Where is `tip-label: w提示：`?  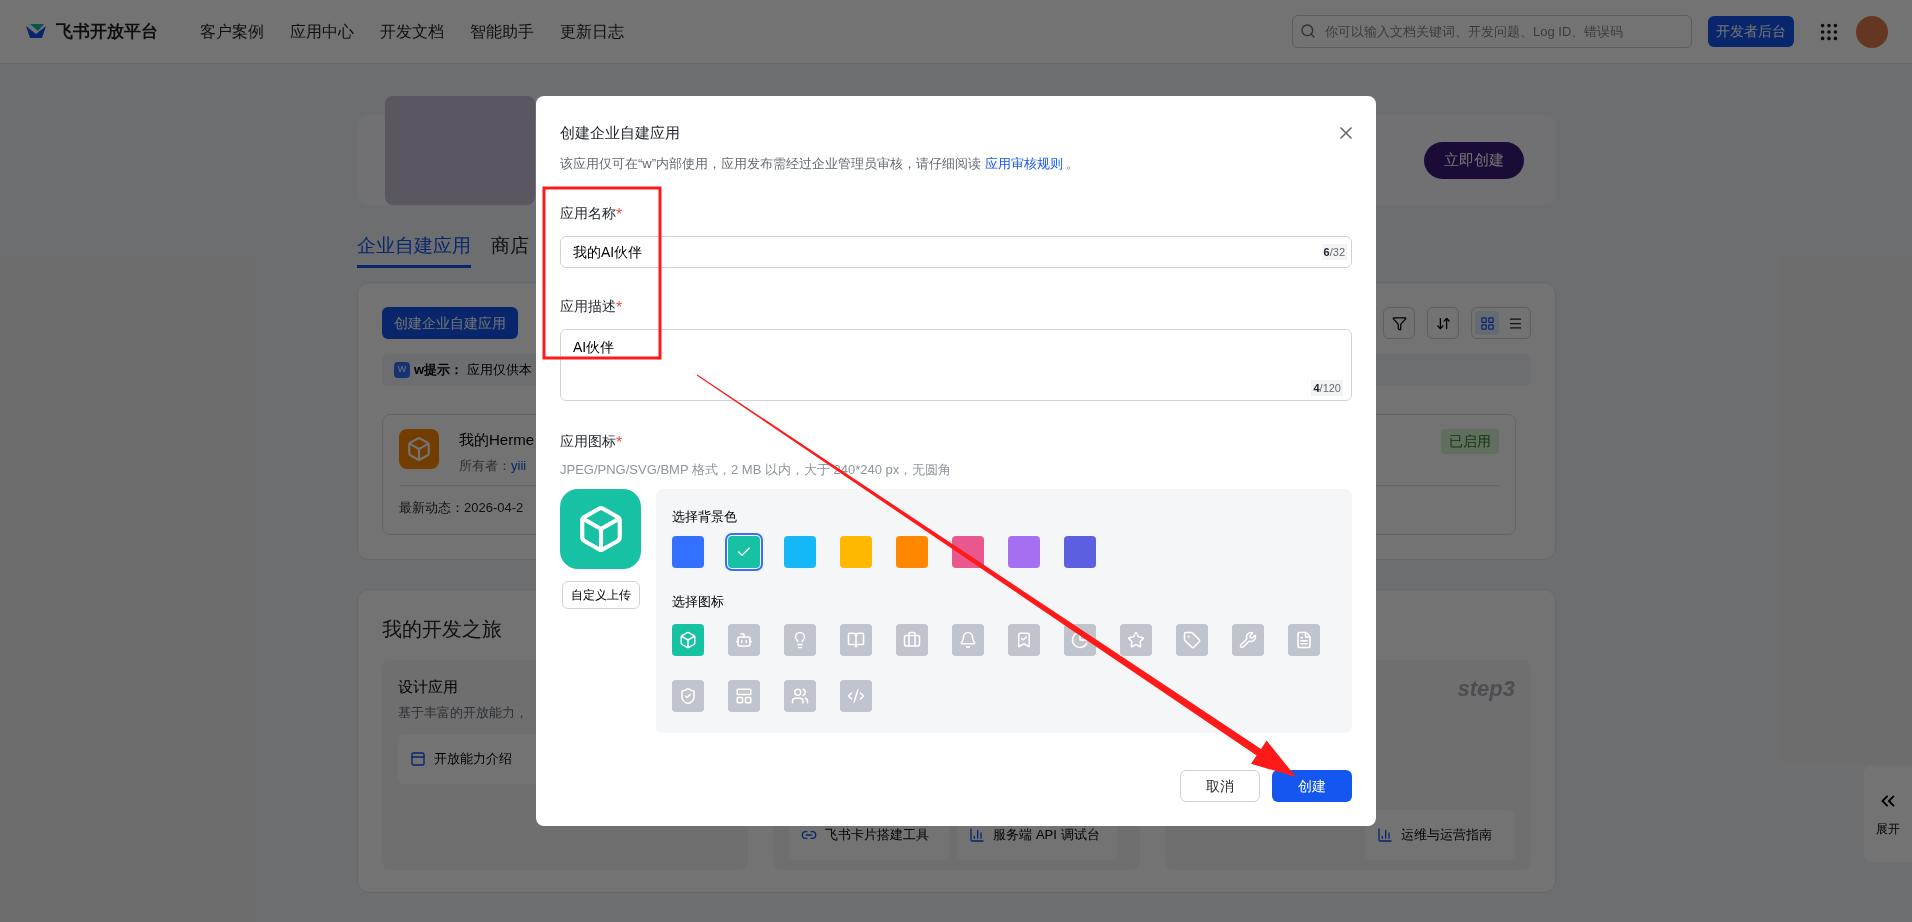
tip-label: w提示： is located at coordinates (439, 370).